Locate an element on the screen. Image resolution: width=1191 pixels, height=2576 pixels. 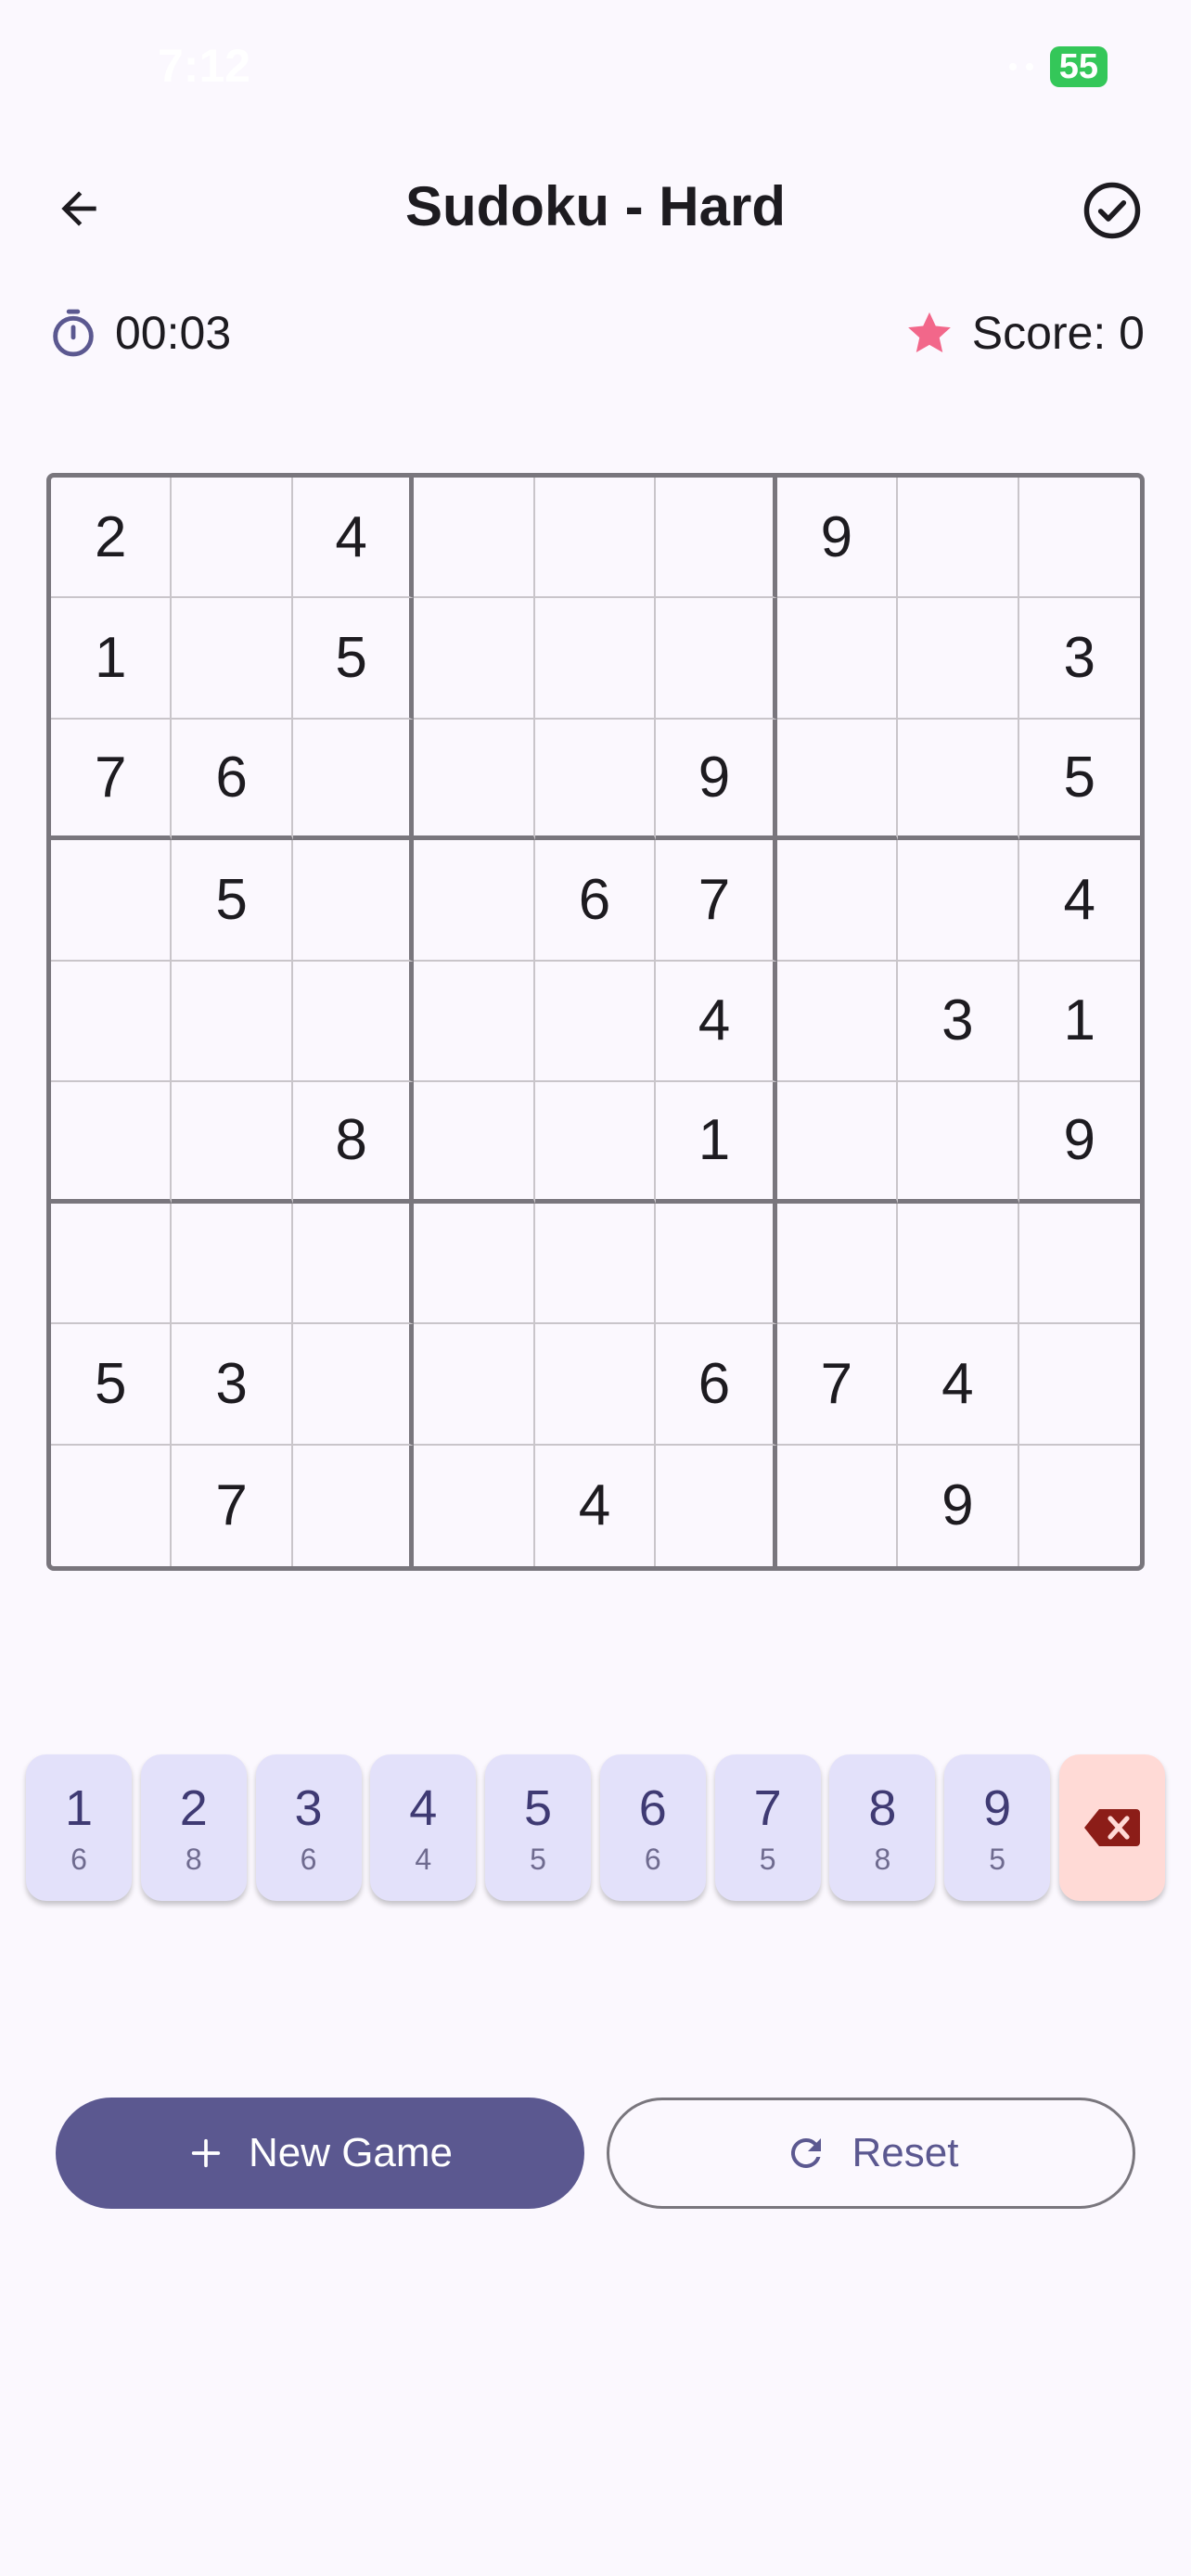
sudoku-cell: 8 is located at coordinates (353, 1143).